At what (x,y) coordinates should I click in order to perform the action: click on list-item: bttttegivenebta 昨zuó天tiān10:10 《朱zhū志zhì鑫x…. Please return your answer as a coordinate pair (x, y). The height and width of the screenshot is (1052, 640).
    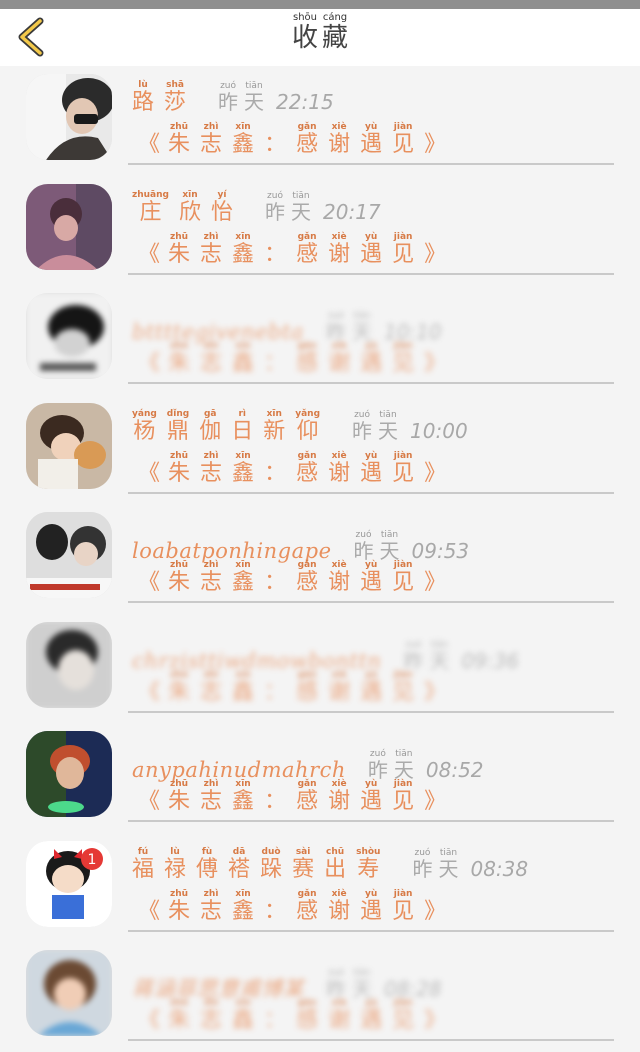
    Looking at the image, I should click on (320, 340).